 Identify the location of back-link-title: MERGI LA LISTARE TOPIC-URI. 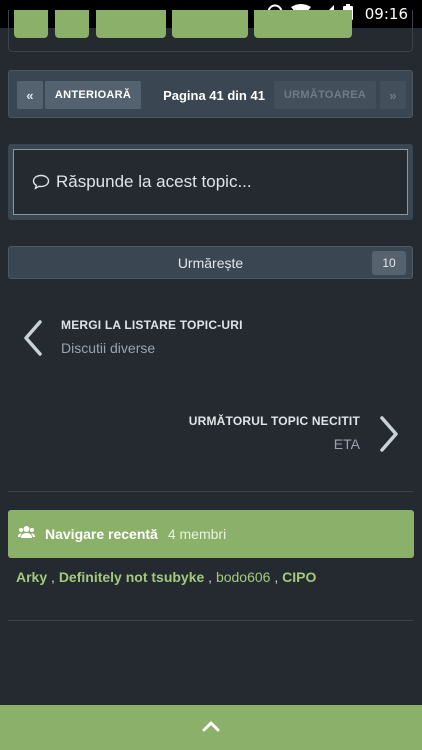
(152, 325).